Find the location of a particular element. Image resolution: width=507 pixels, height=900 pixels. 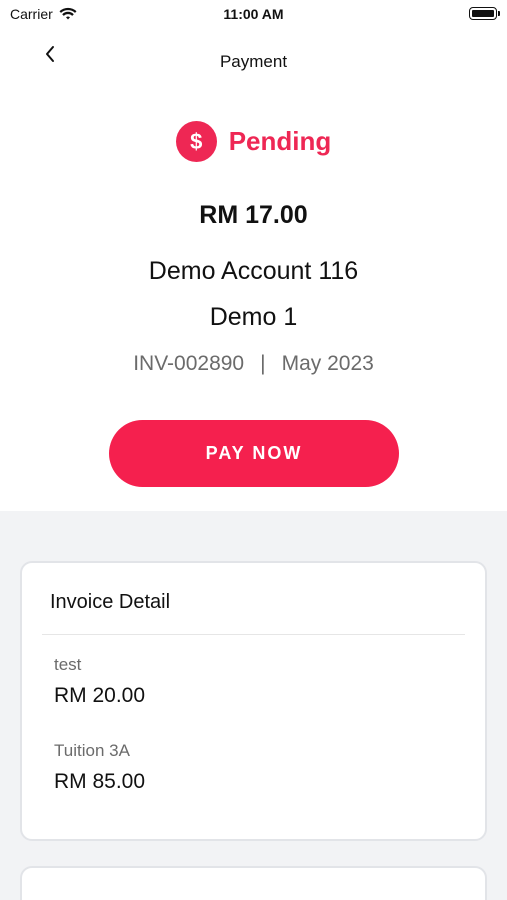

dollar-icon: $ is located at coordinates (196, 141).